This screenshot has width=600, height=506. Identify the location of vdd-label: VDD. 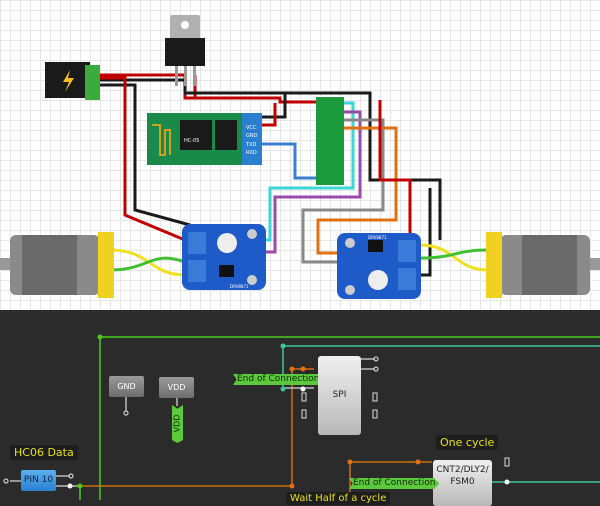
(176, 387).